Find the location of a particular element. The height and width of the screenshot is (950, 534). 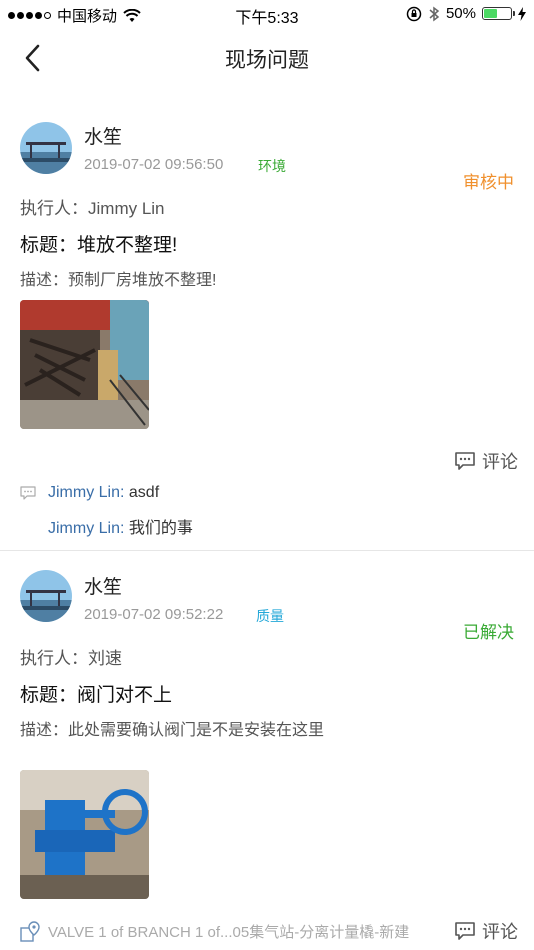

status-badge: 已解决 is located at coordinates (488, 632).